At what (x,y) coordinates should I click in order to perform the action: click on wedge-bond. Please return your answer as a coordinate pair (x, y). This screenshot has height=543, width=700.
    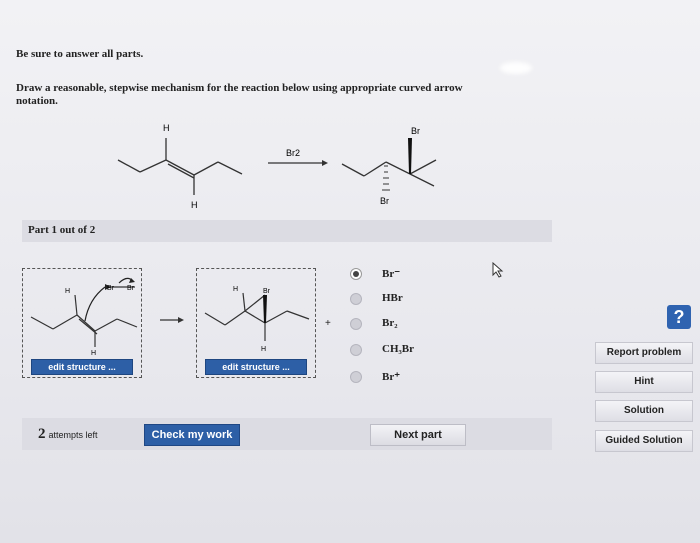
    Looking at the image, I should click on (410, 156).